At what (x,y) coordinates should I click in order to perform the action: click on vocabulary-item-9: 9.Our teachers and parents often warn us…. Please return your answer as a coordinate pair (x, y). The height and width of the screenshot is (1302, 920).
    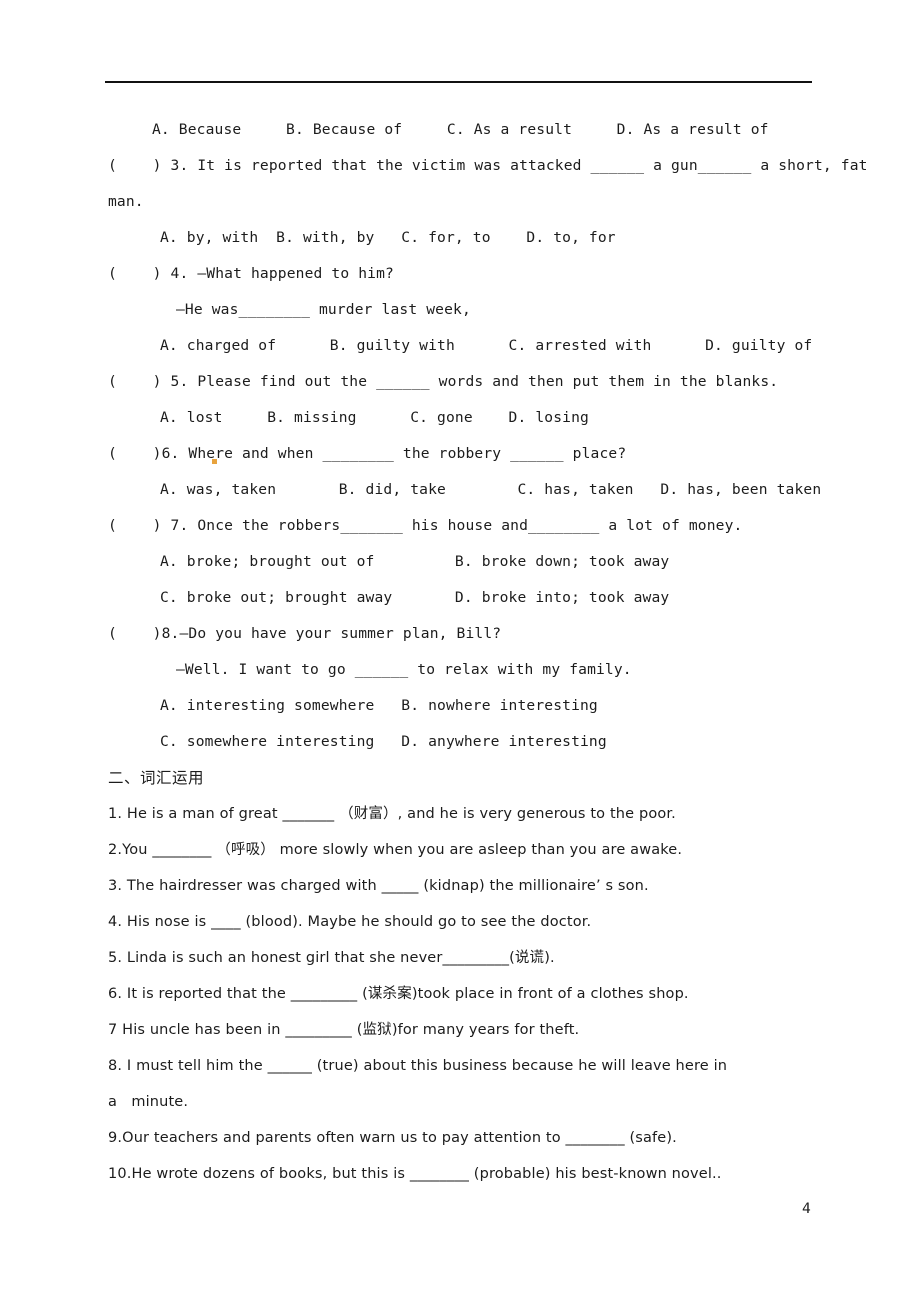
    Looking at the image, I should click on (392, 1138).